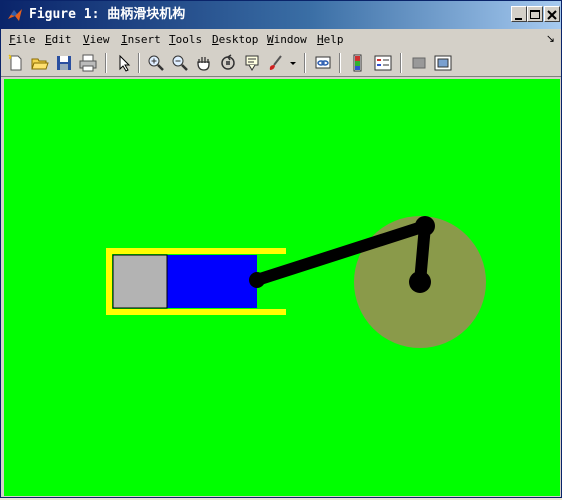  What do you see at coordinates (281, 15) in the screenshot?
I see `title-bar: Figure 1: 曲柄滑块机构` at bounding box center [281, 15].